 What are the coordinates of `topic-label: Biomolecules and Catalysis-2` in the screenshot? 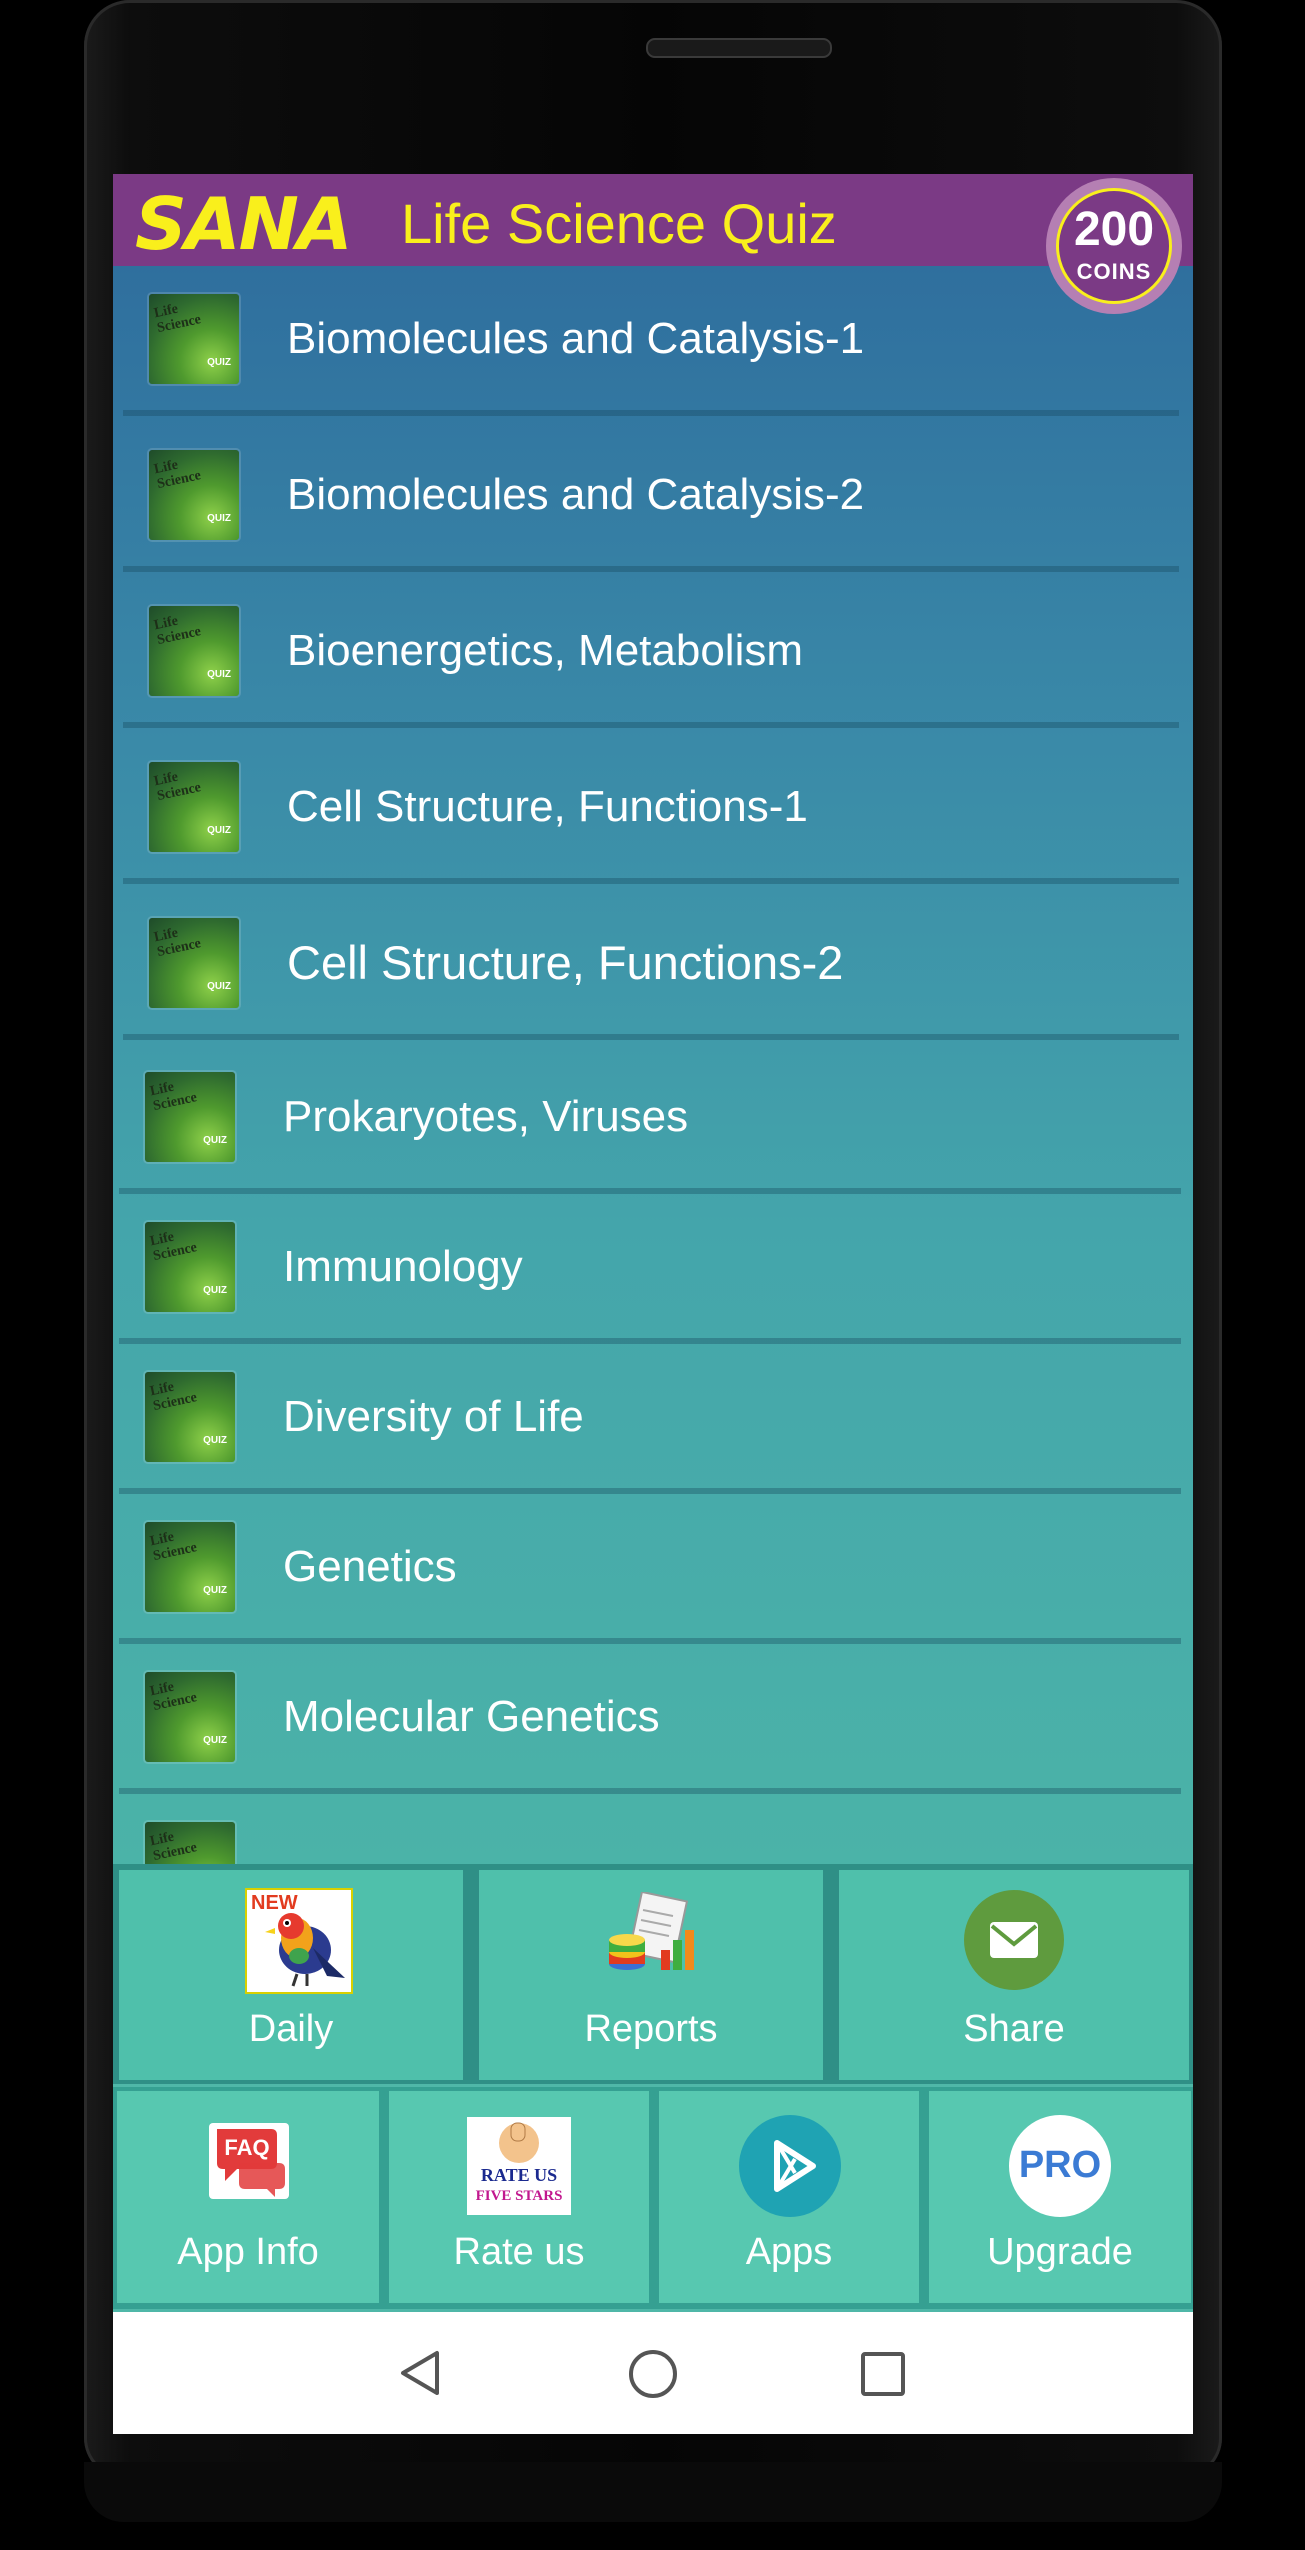 It's located at (576, 494).